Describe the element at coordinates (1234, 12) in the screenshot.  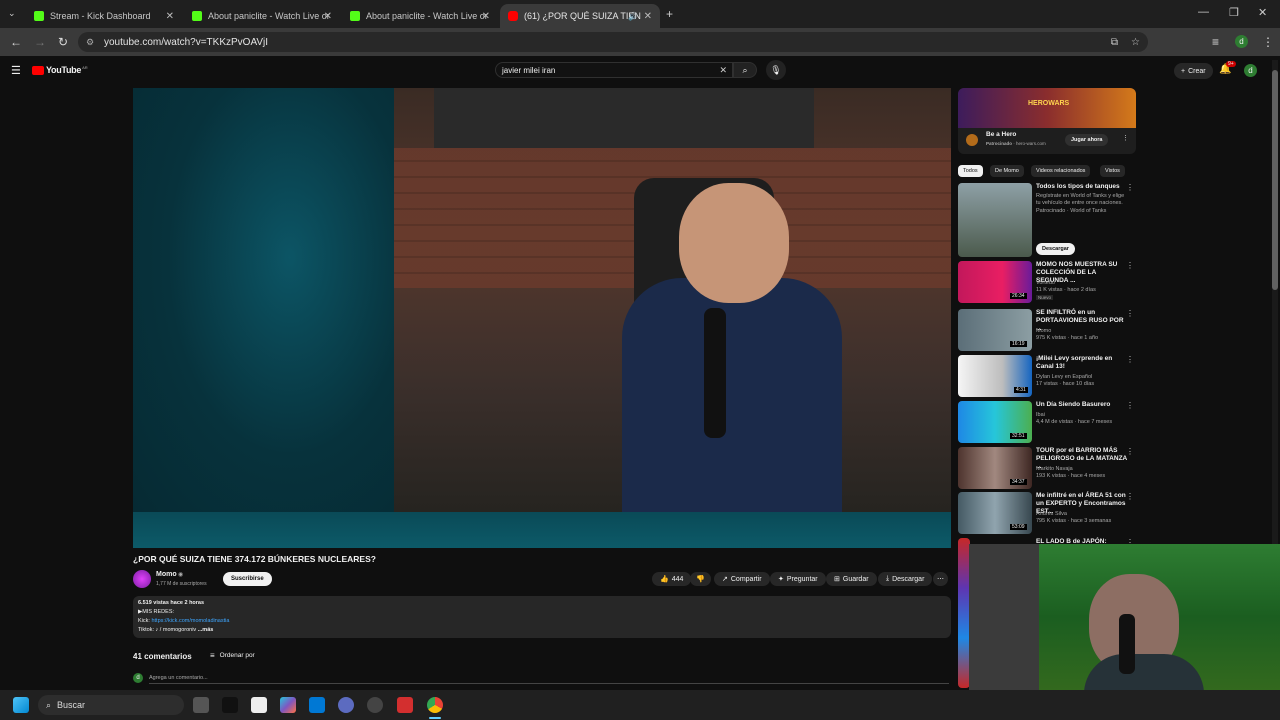
I see `maximize-icon: ❐` at that location.